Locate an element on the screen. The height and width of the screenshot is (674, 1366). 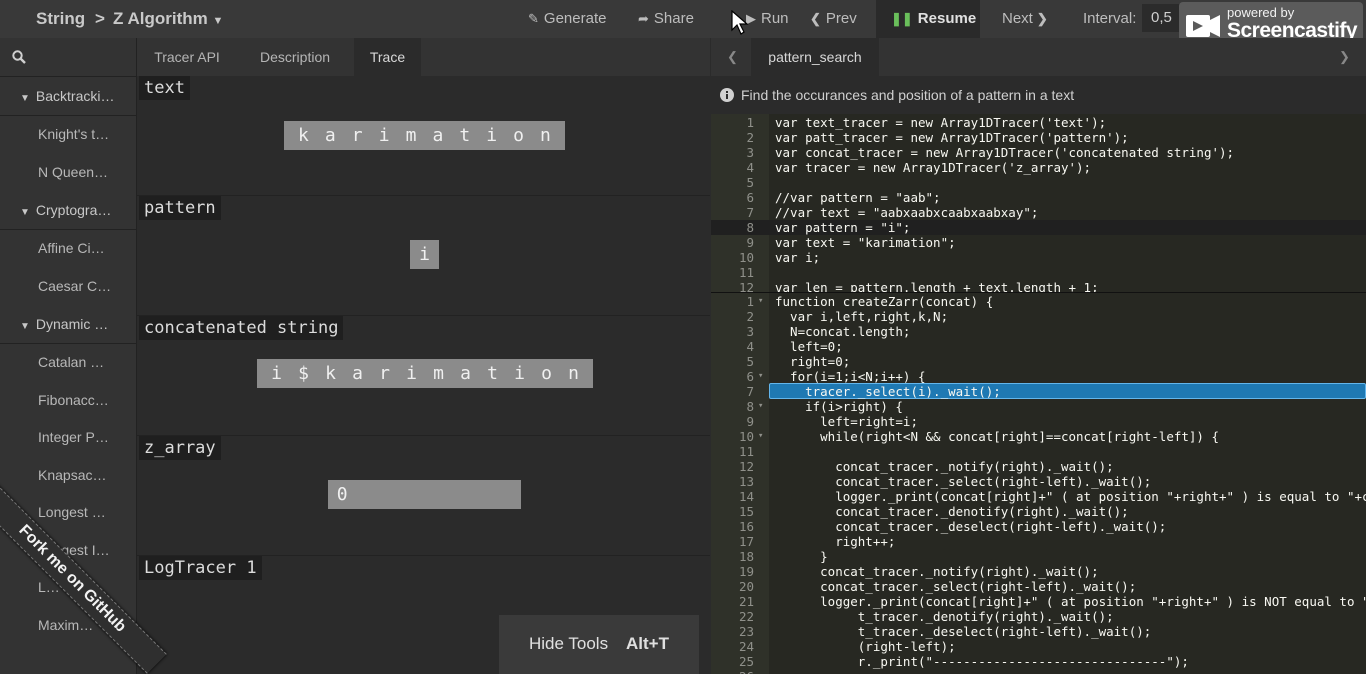
run-button: ▶ Run is located at coordinates (767, 19).